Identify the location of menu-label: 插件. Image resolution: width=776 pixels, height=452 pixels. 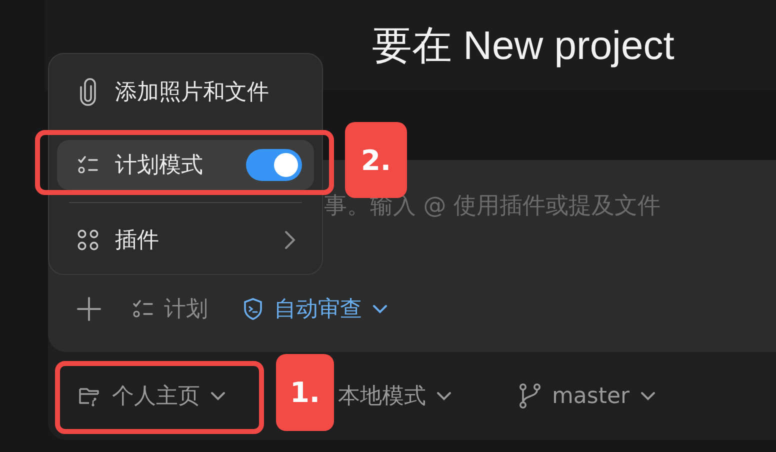
(137, 241).